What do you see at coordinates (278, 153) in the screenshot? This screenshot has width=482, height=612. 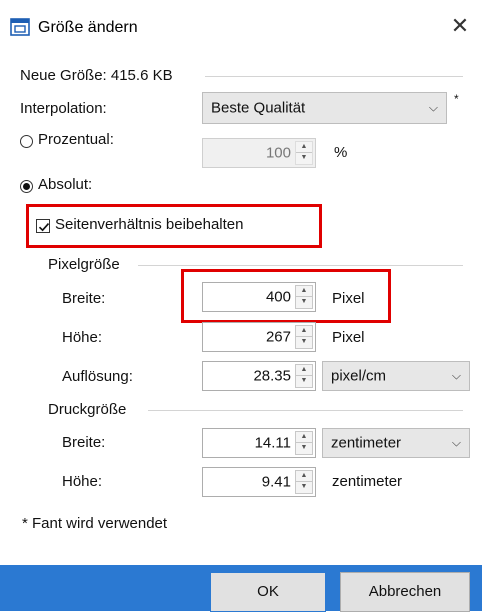 I see `percent-value: 100` at bounding box center [278, 153].